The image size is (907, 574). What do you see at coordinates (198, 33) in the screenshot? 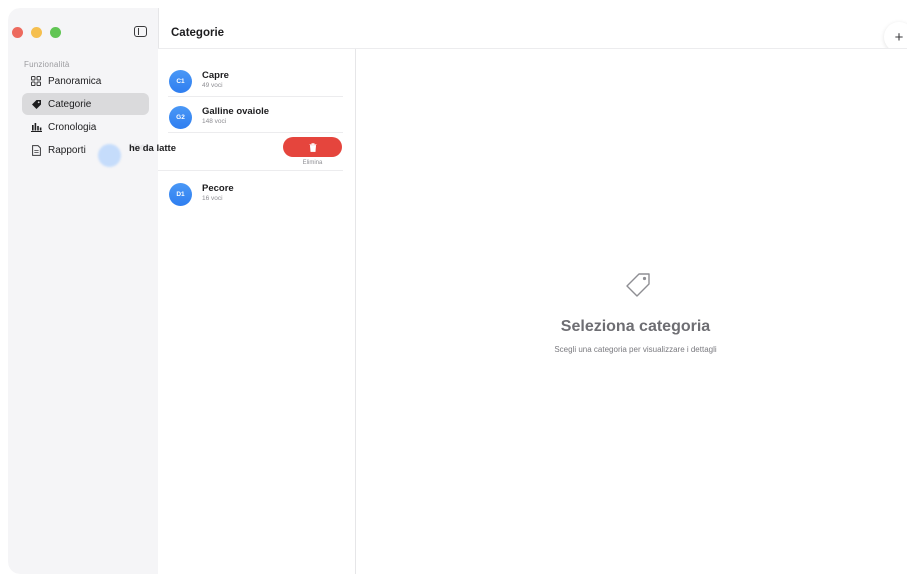
I see `page-title: Categorie` at bounding box center [198, 33].